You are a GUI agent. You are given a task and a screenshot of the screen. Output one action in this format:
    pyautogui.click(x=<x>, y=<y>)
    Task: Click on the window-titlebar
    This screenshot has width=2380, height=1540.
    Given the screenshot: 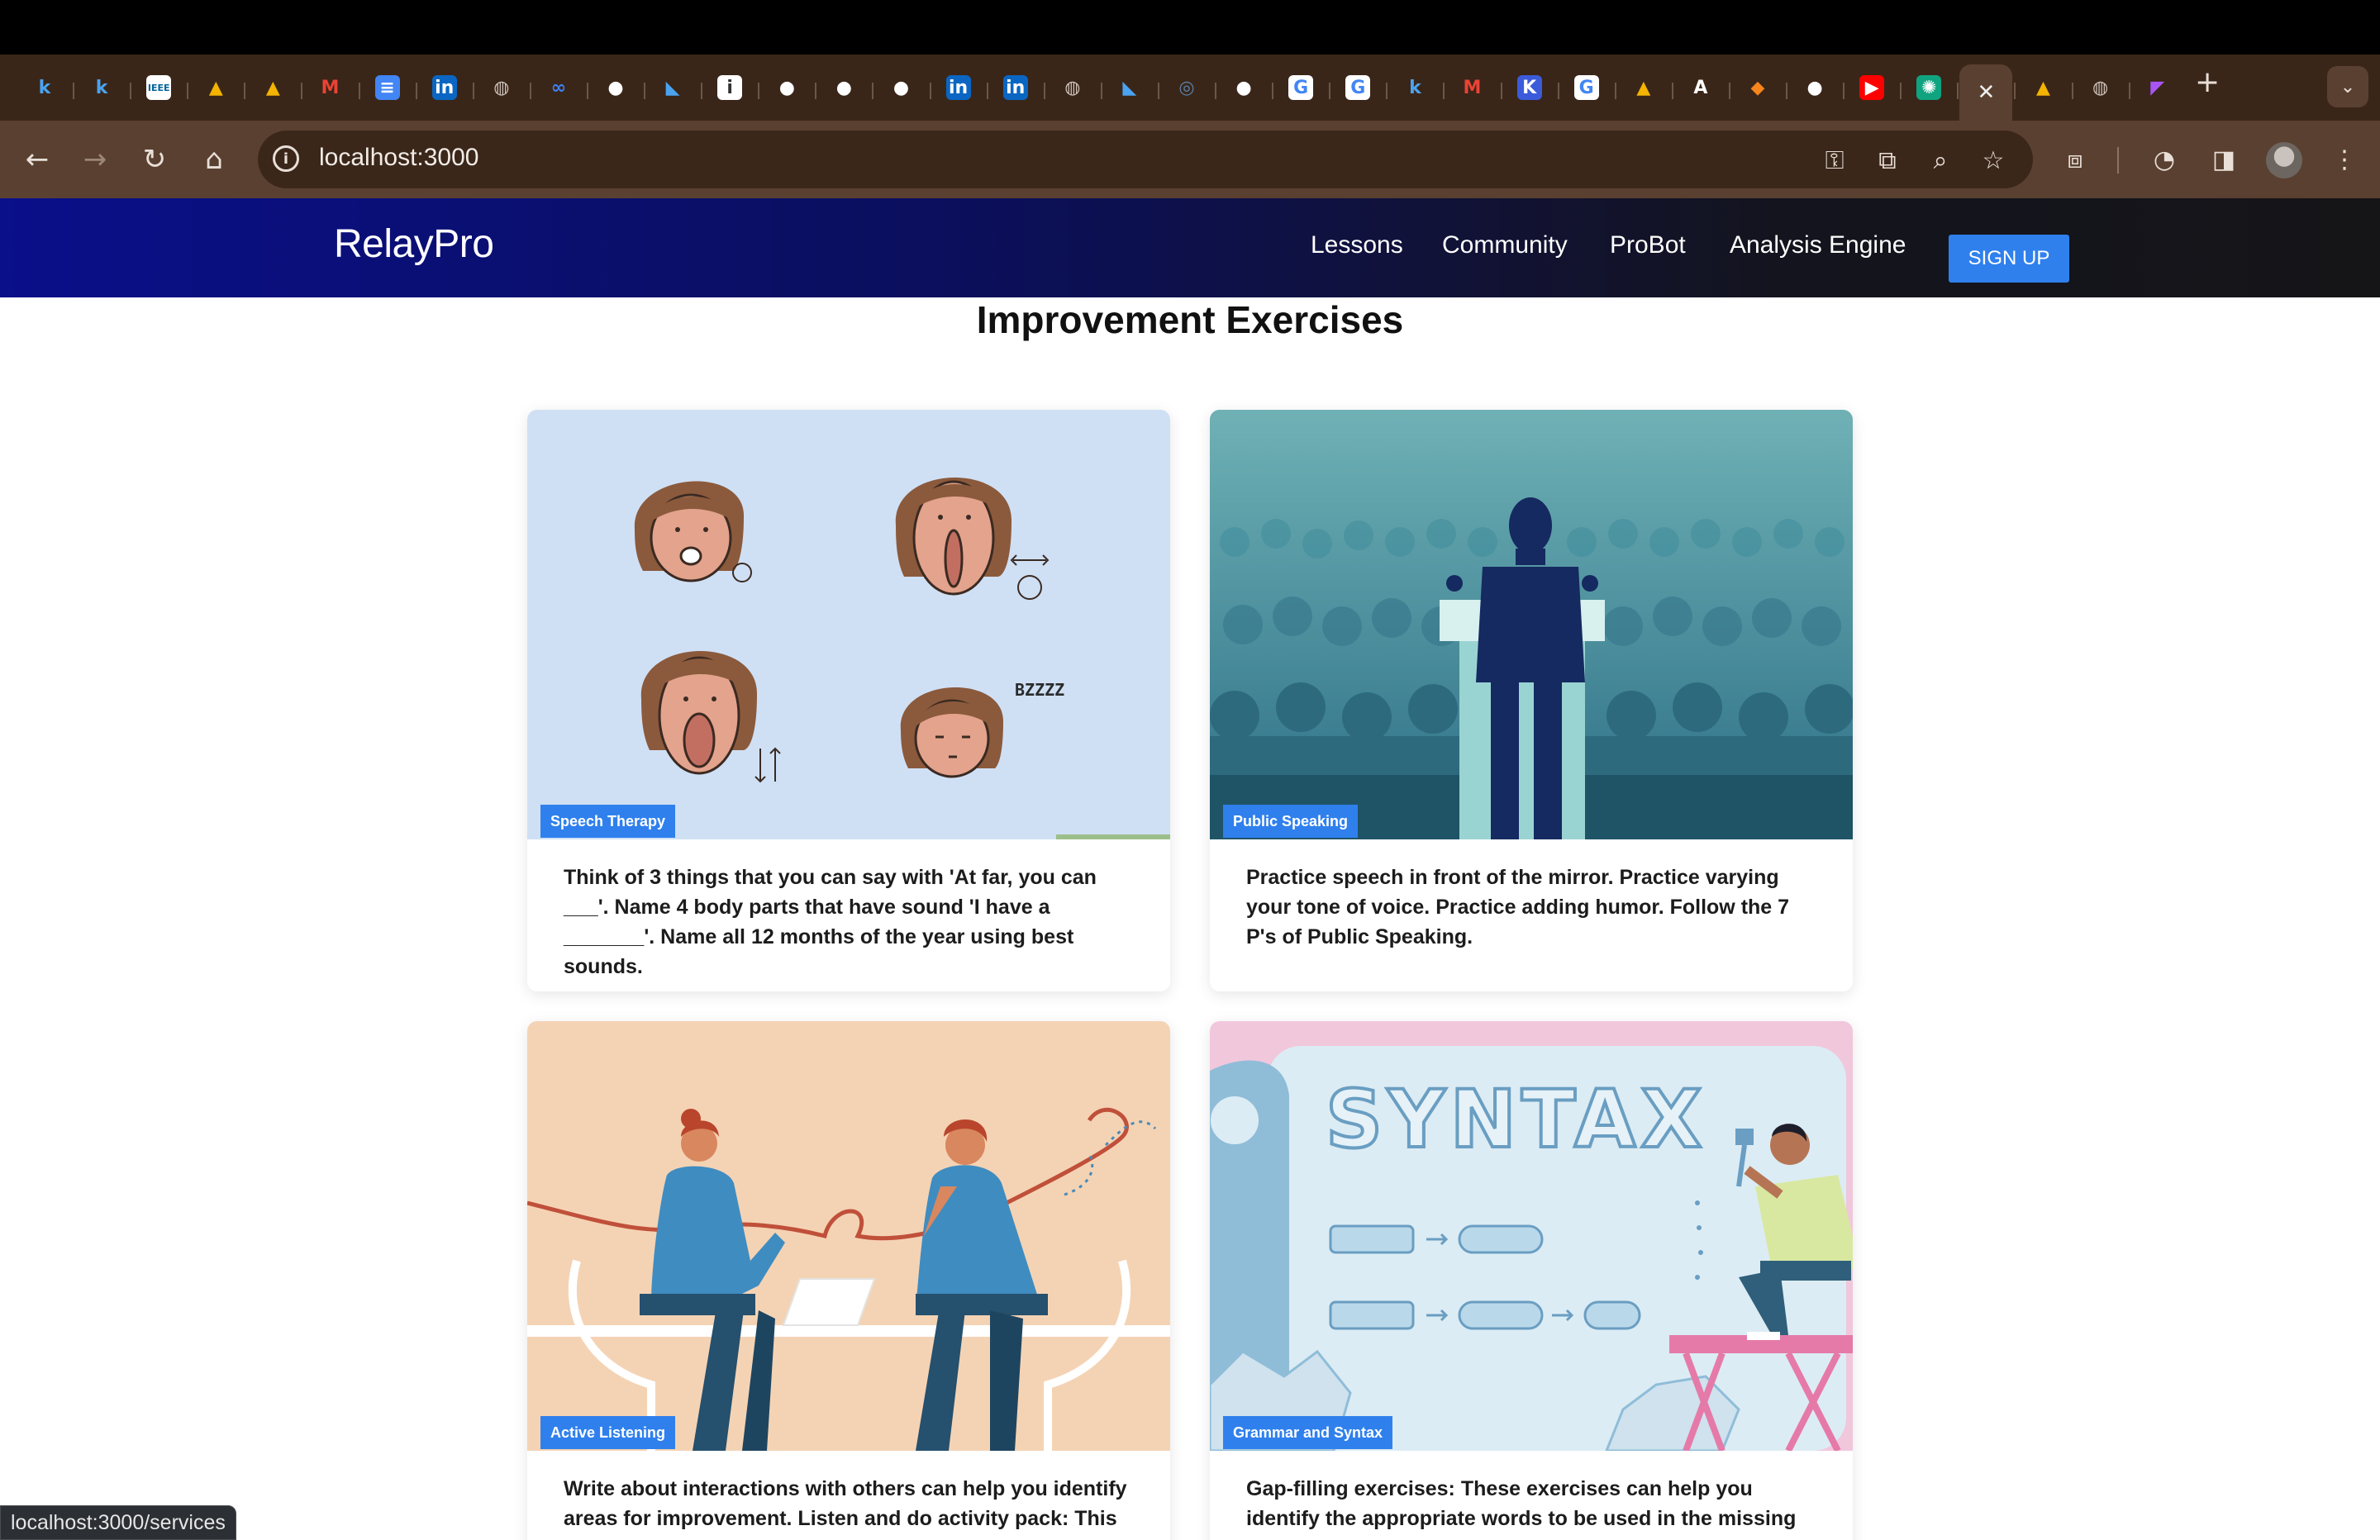 What is the action you would take?
    pyautogui.click(x=1190, y=27)
    